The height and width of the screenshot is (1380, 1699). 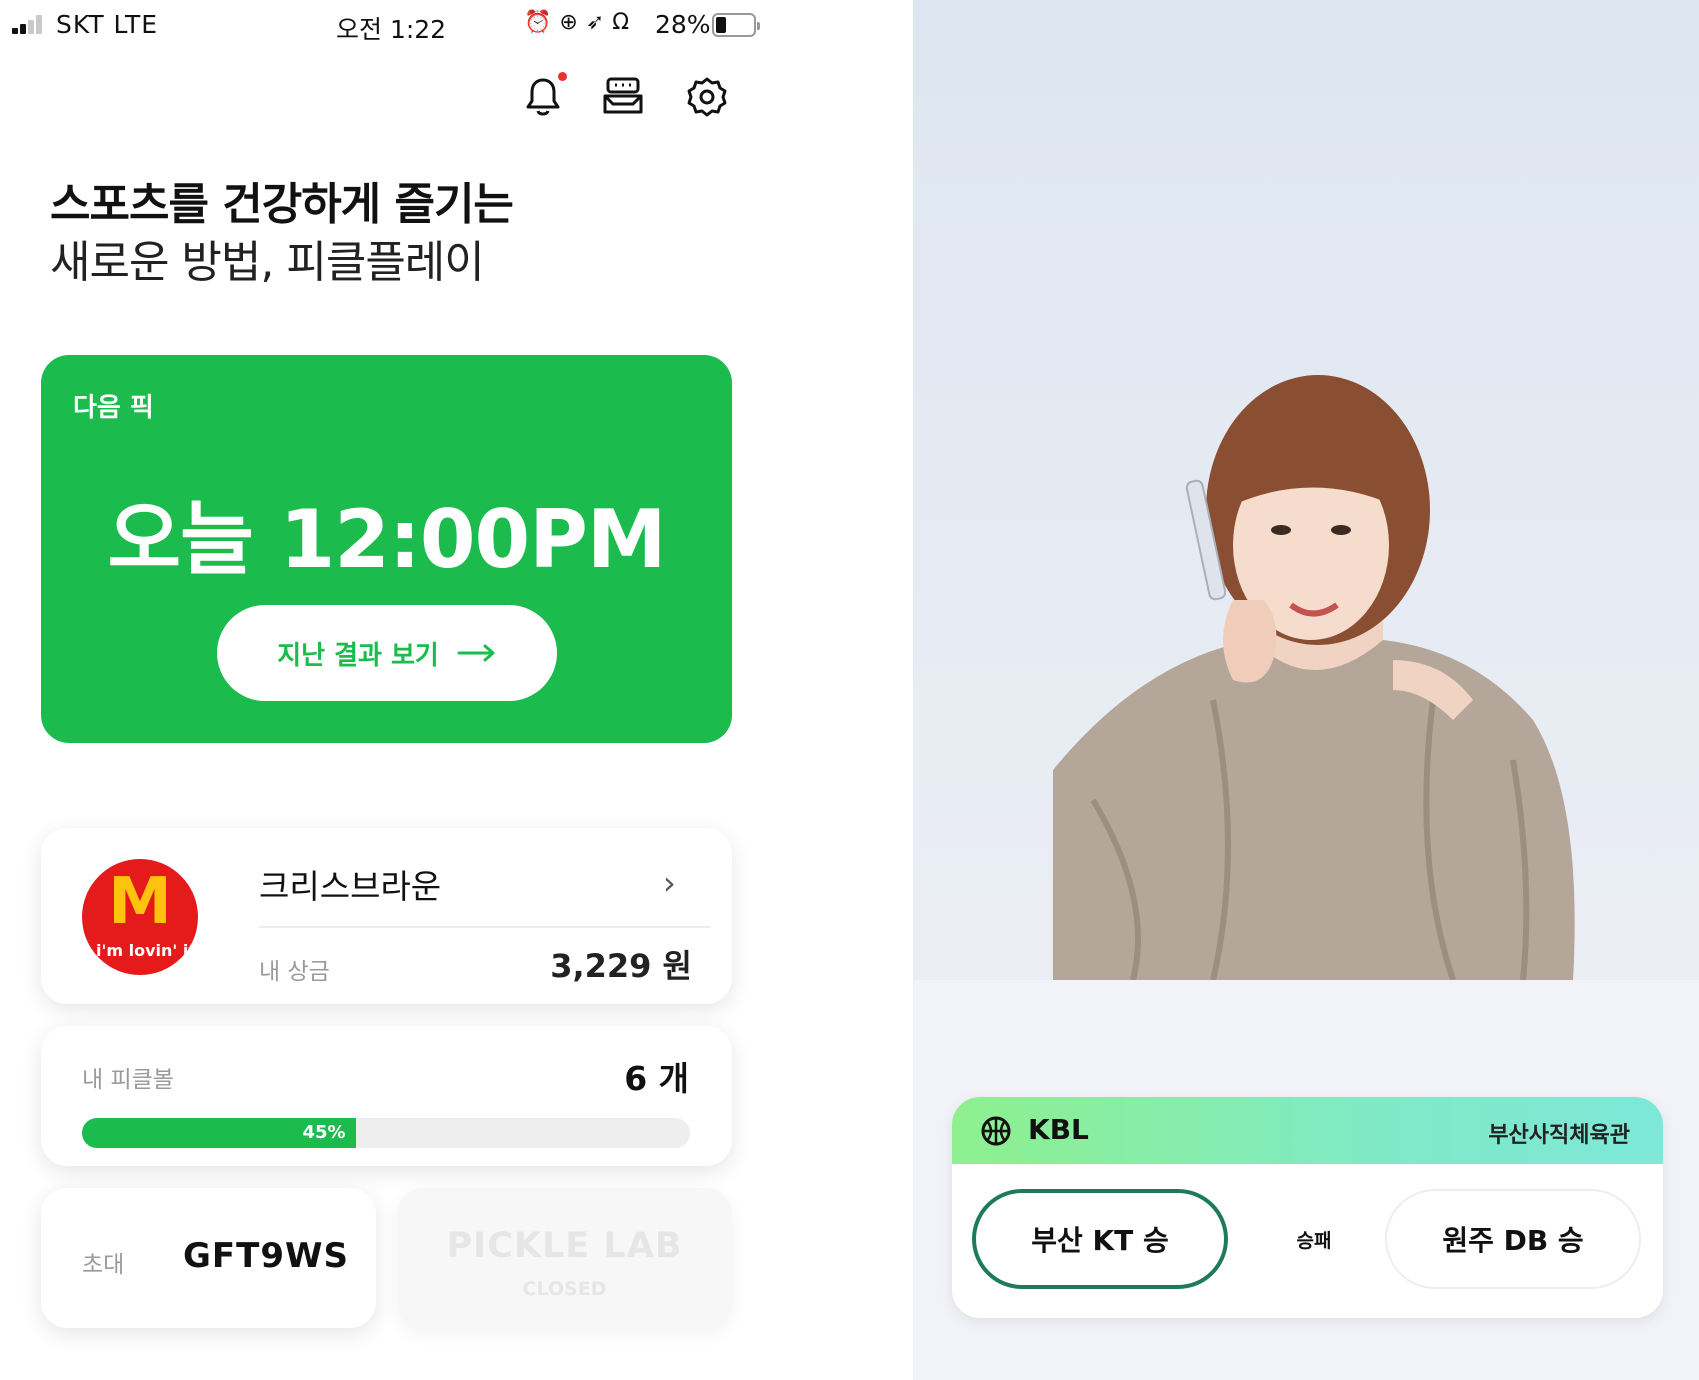 What do you see at coordinates (456, 26) in the screenshot?
I see `status-bar: SKT LTE 오전 1:22 ⏰ ⊕ ➶ Ω 28%` at bounding box center [456, 26].